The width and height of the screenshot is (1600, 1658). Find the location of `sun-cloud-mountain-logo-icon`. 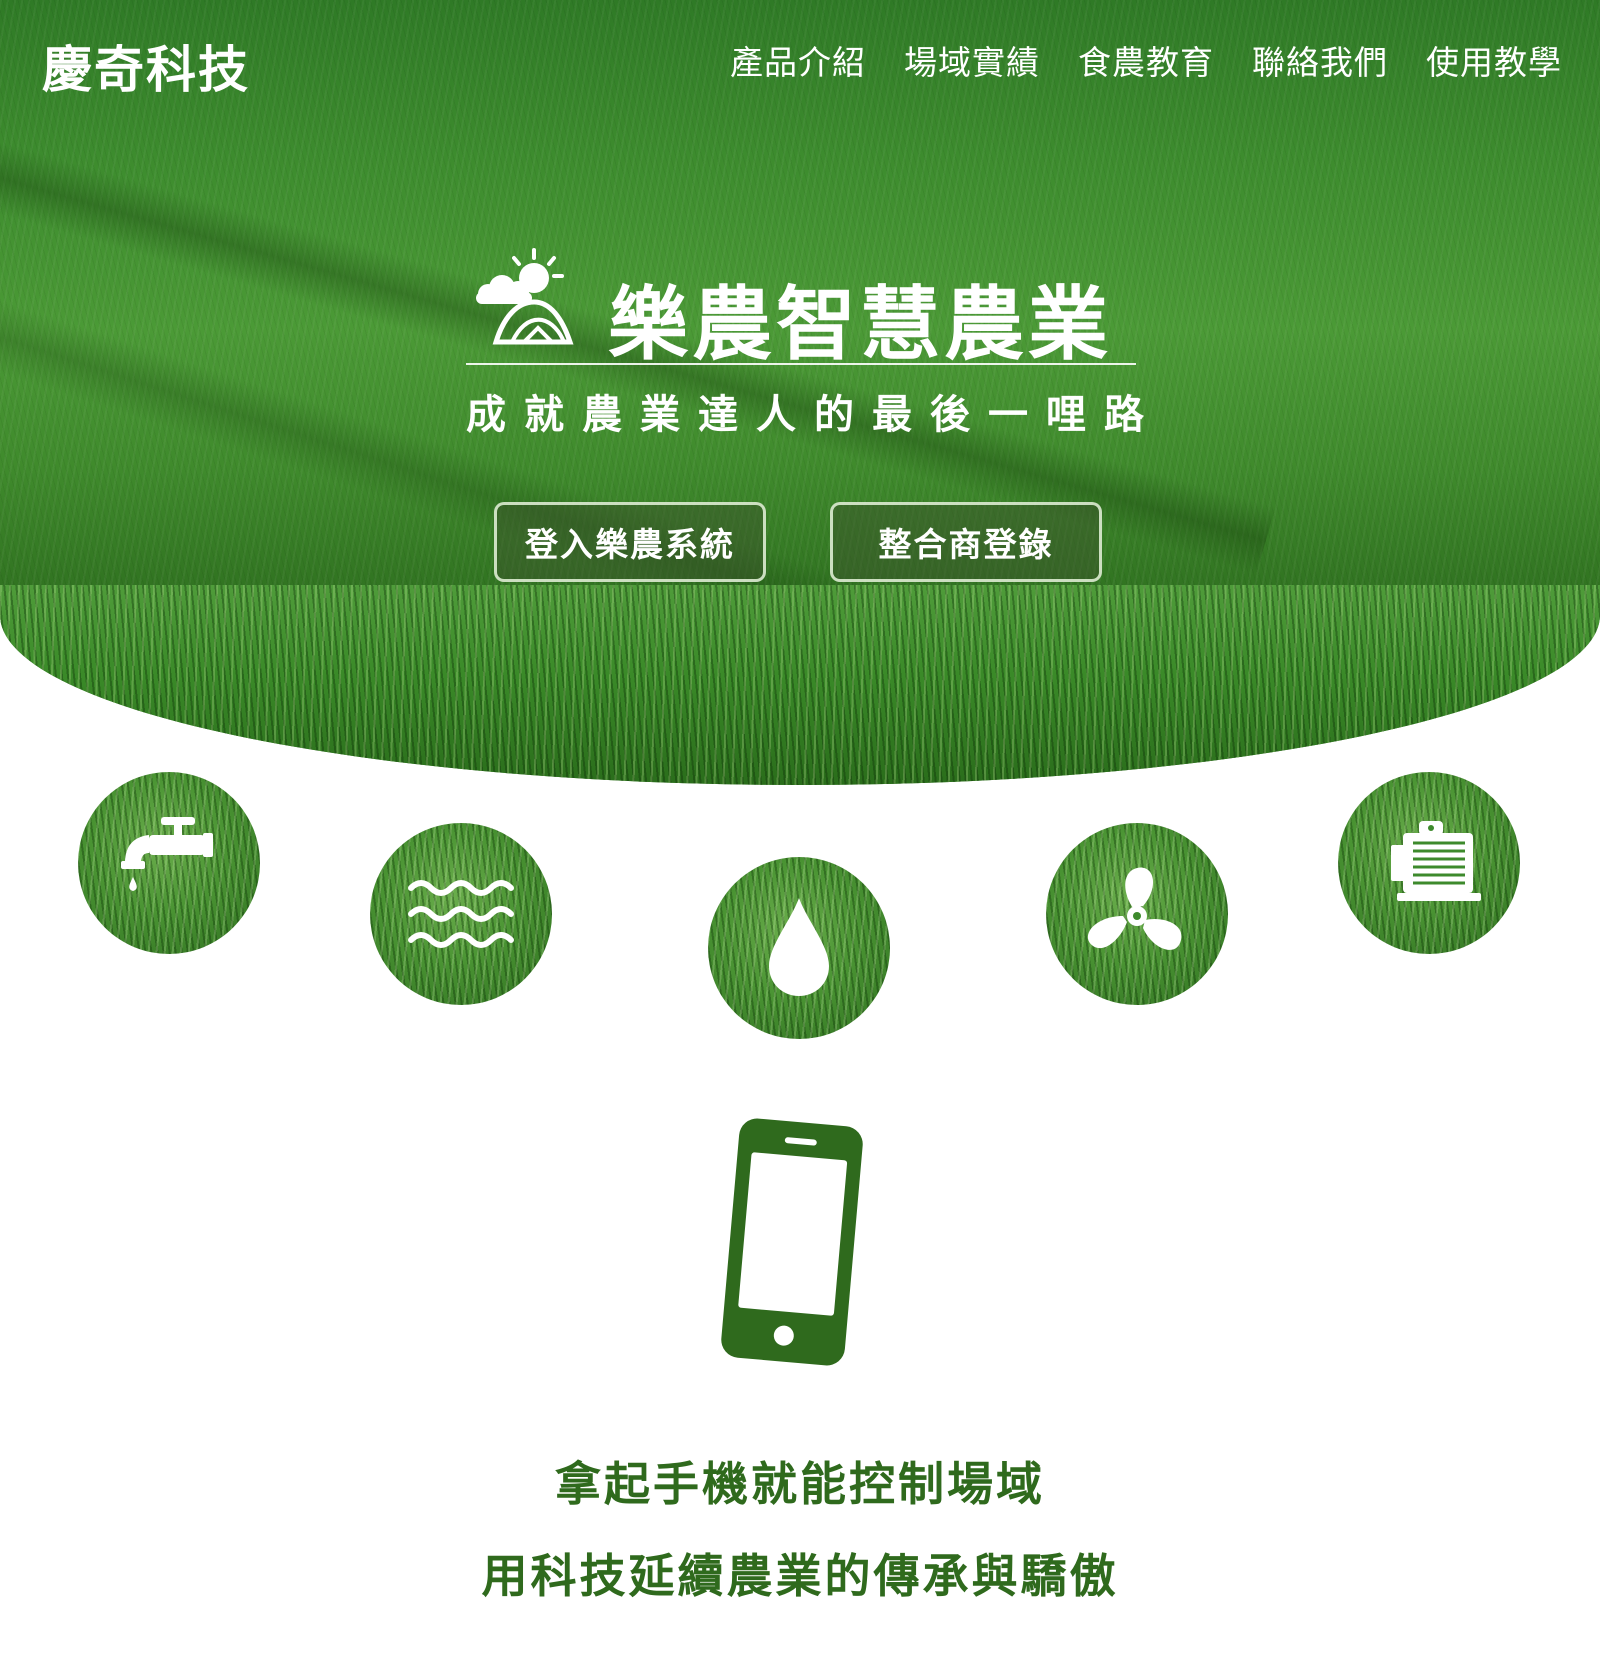

sun-cloud-mountain-logo-icon is located at coordinates (525, 296).